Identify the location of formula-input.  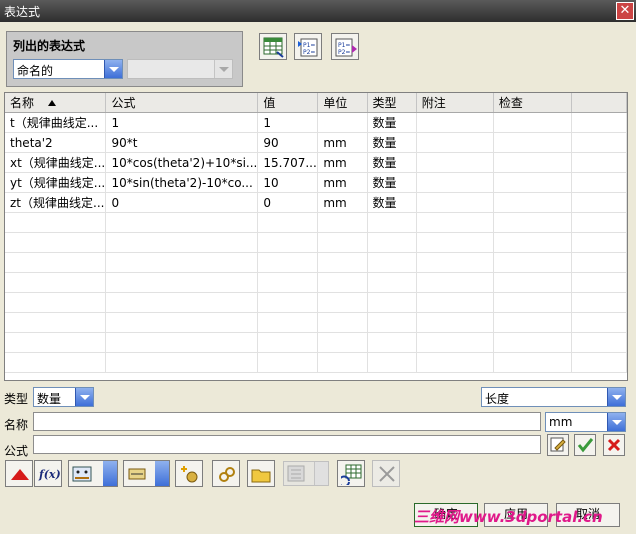
(287, 444).